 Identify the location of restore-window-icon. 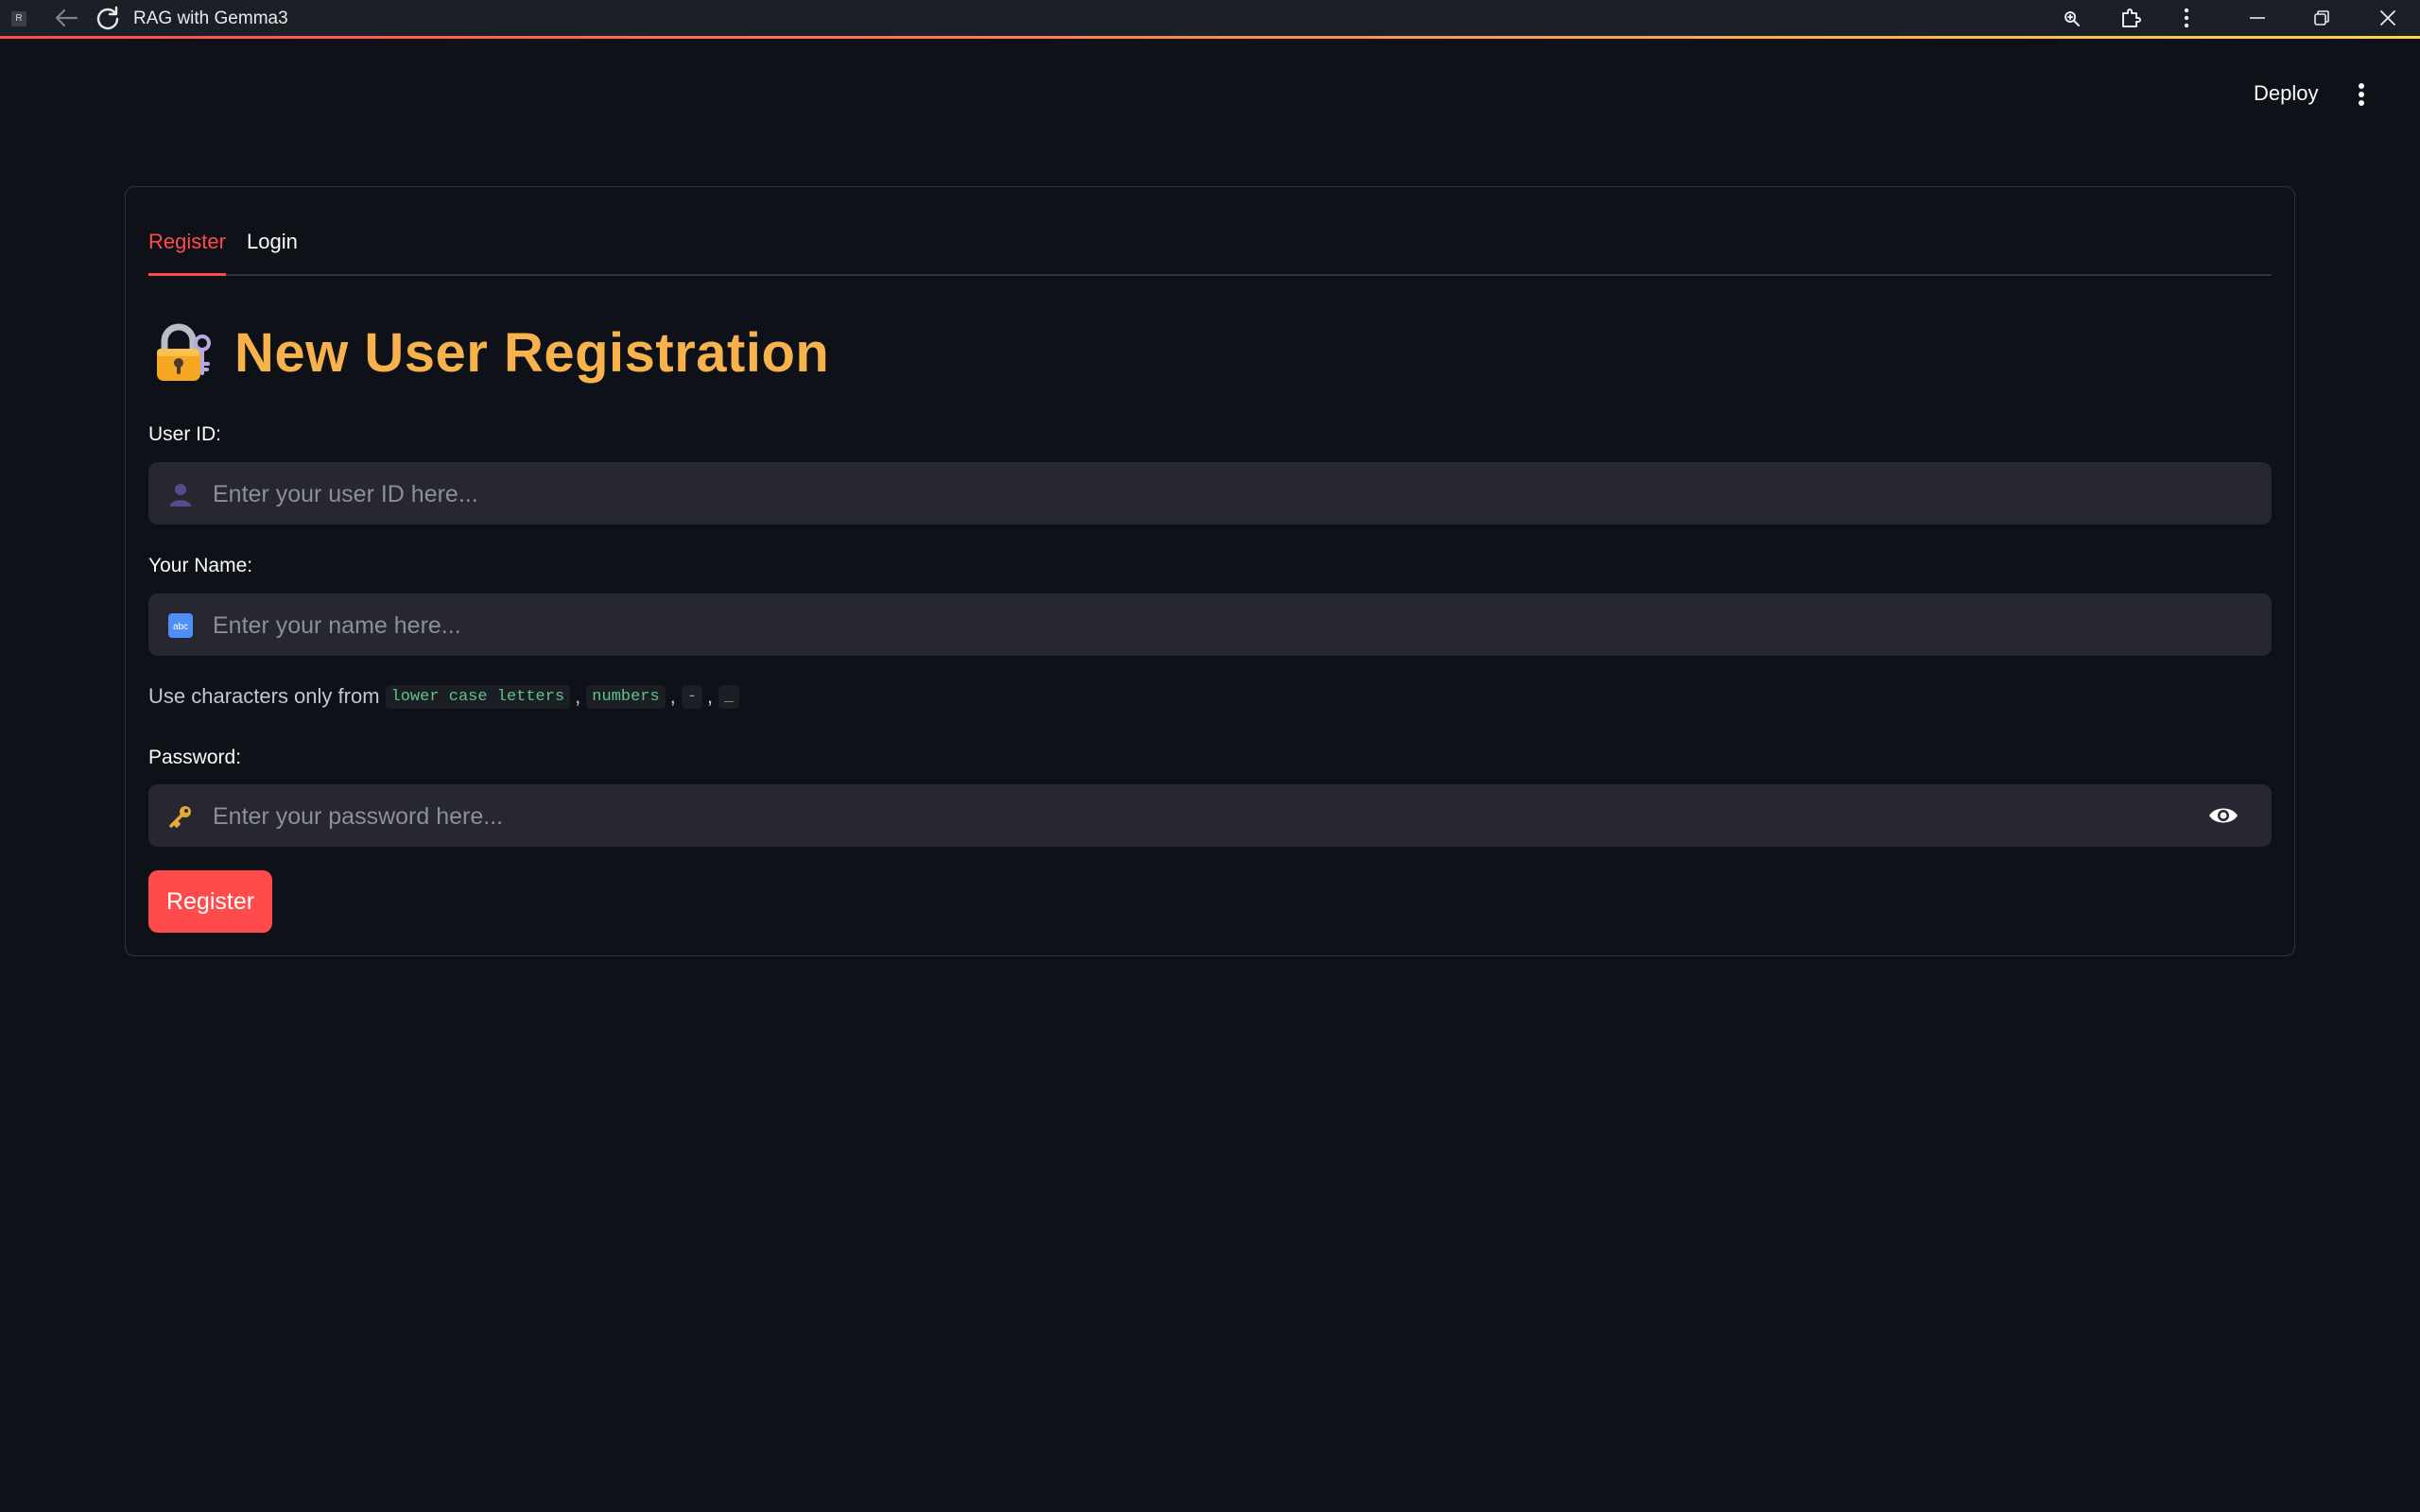
(2322, 18).